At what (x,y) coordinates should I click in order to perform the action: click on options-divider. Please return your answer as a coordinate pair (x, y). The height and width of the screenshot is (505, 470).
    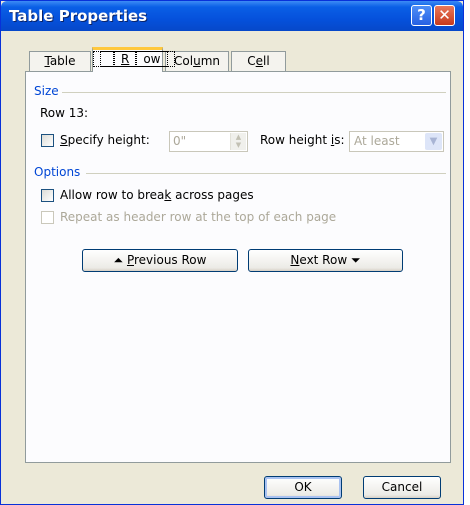
    Looking at the image, I should click on (266, 173).